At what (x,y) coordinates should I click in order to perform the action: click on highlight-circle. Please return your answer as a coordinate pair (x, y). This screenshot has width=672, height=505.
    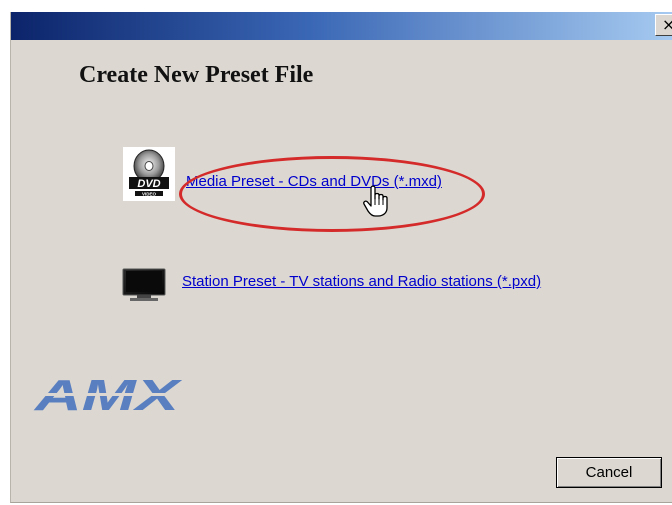
    Looking at the image, I should click on (332, 194).